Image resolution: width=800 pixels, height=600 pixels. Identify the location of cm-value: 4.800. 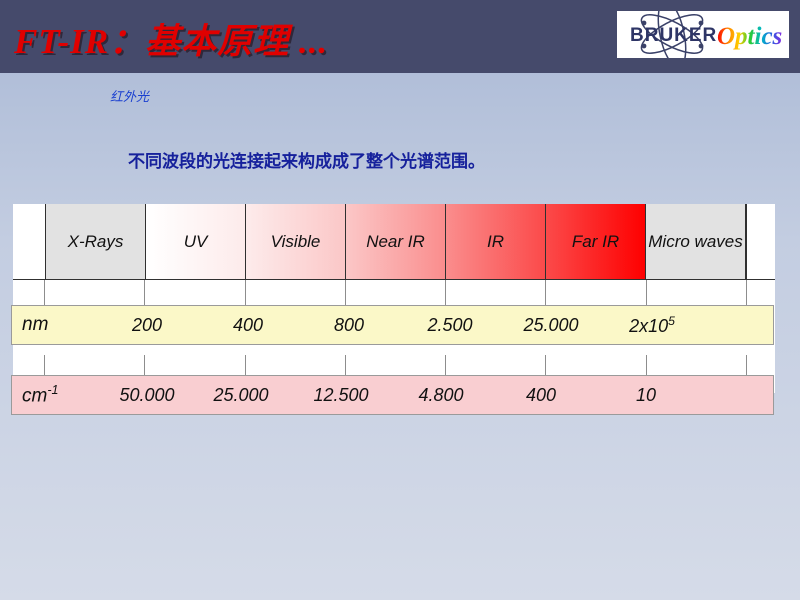
(441, 394).